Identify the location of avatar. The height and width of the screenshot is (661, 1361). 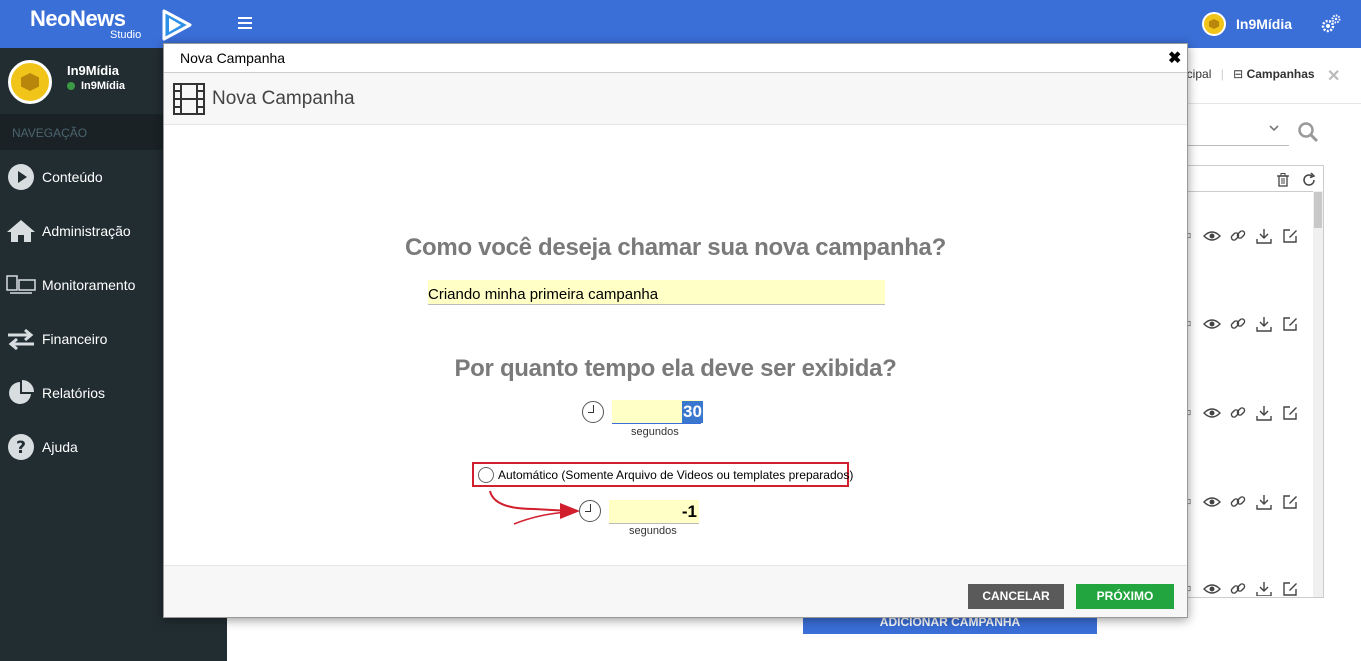
(30, 82).